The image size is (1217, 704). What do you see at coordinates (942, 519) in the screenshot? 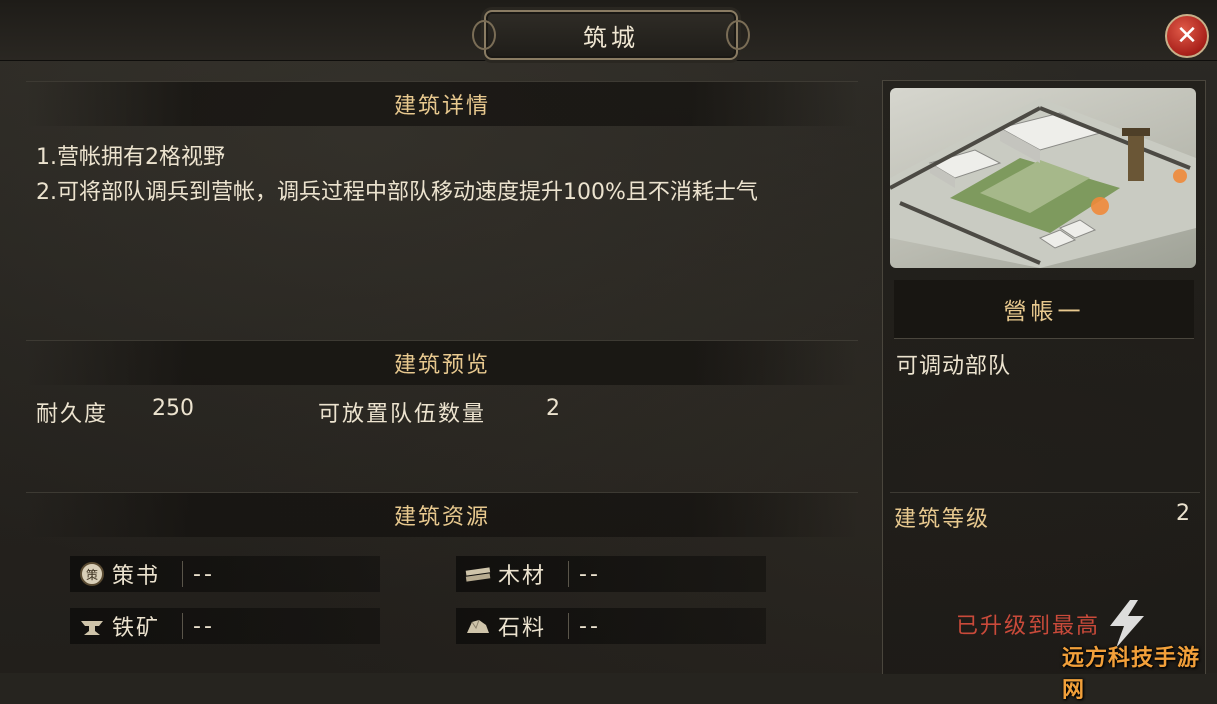
I see `building-level-label: 建筑等级` at bounding box center [942, 519].